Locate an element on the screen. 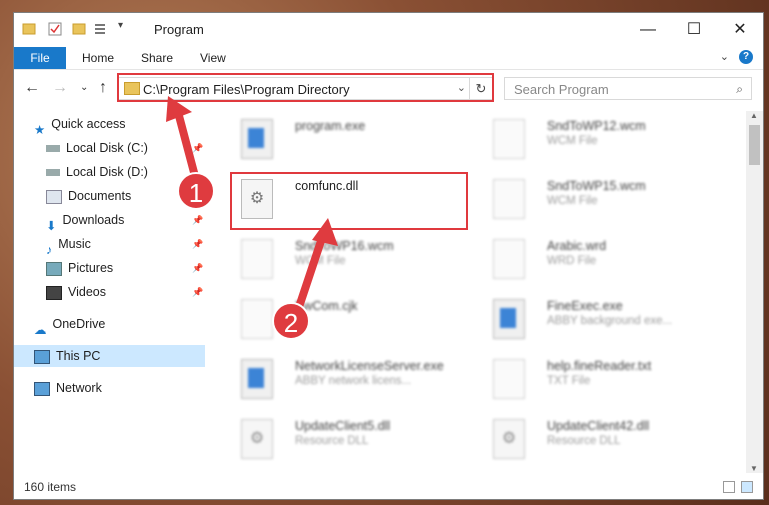  downloads-icon: ⬇ is located at coordinates (51, 225).